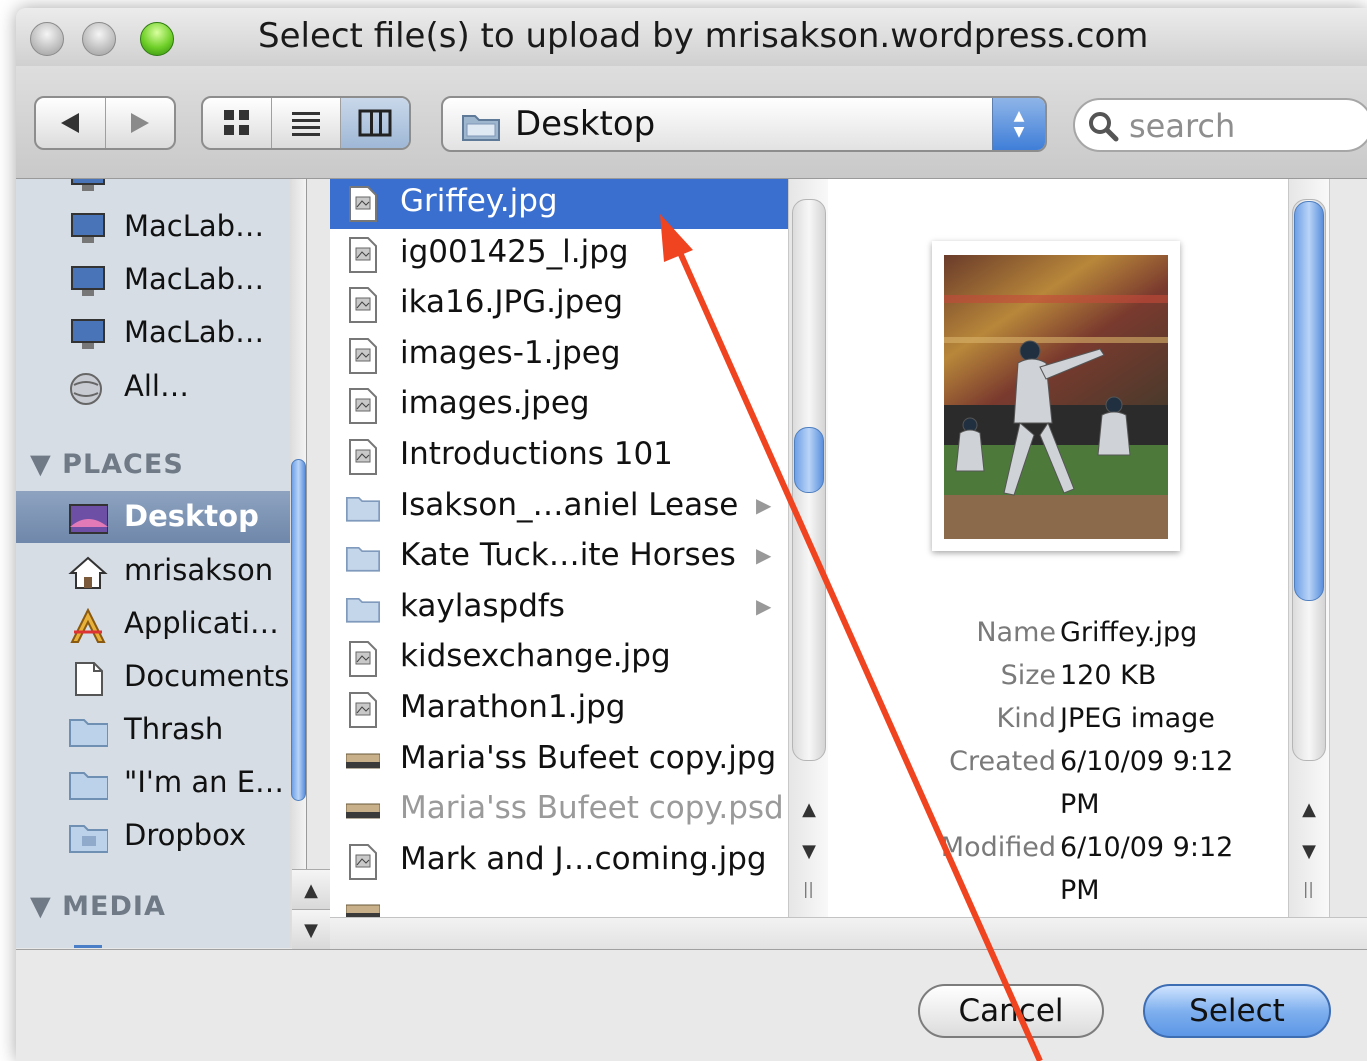 This screenshot has width=1367, height=1061. I want to click on sidebar-item-label: Dropbox, so click(185, 835).